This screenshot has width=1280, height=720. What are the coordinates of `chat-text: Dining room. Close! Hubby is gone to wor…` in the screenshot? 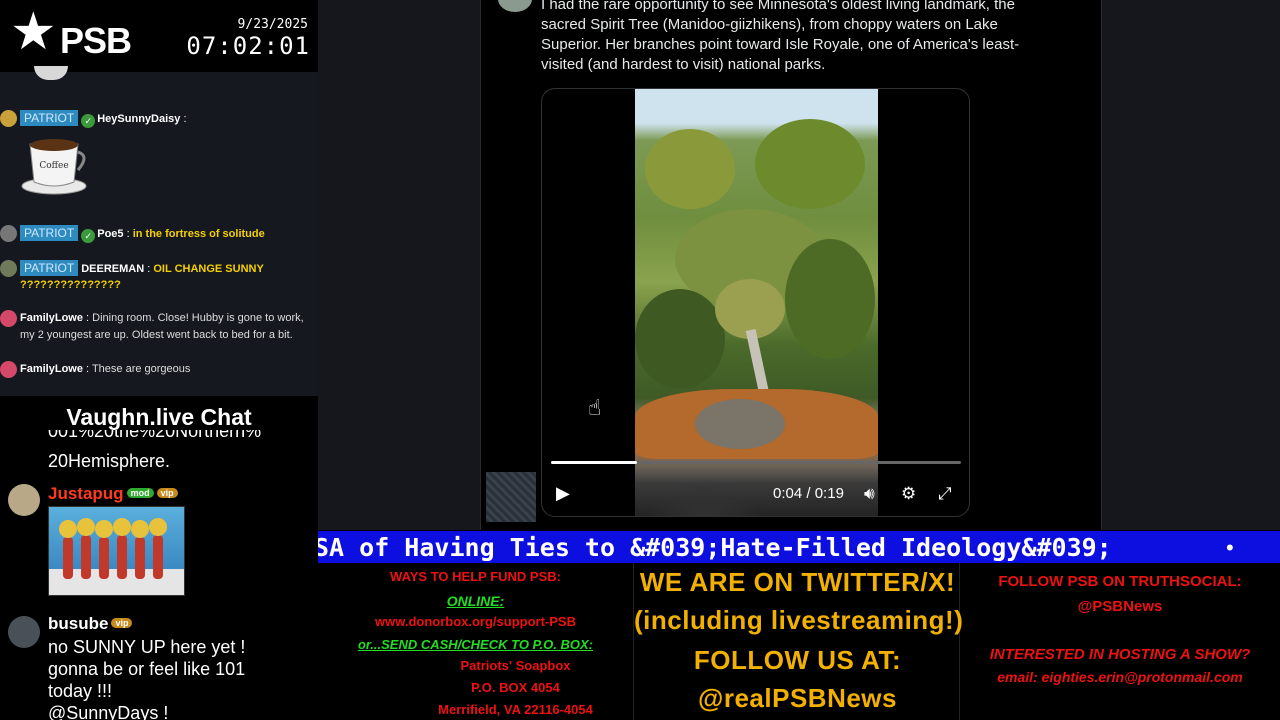 It's located at (198, 318).